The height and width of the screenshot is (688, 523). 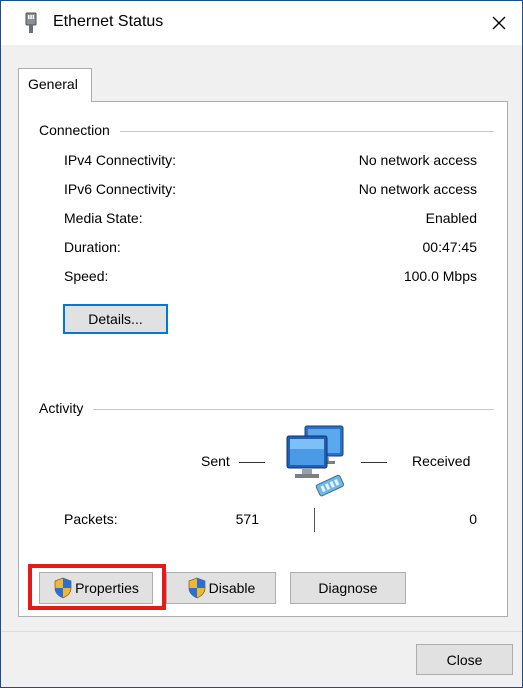 What do you see at coordinates (261, 631) in the screenshot?
I see `footer-divider` at bounding box center [261, 631].